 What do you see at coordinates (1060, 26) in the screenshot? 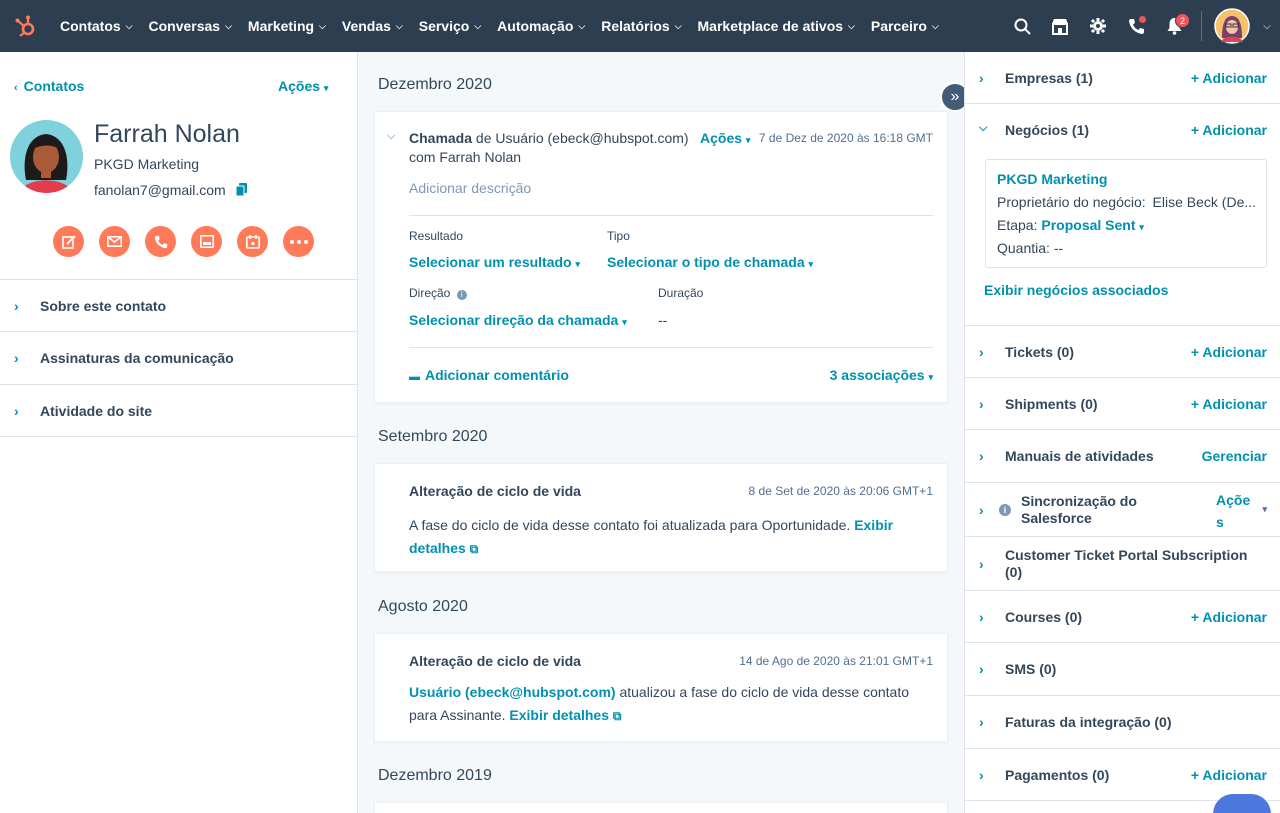
I see `marketplace-icon` at bounding box center [1060, 26].